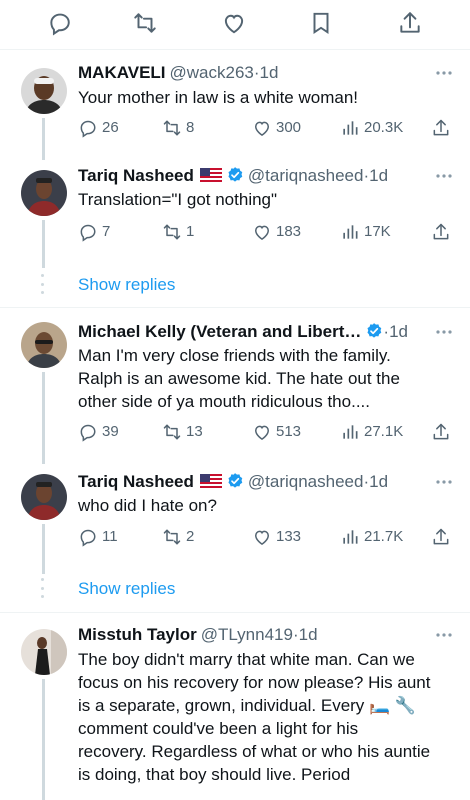  What do you see at coordinates (289, 536) in the screenshot?
I see `like-count: 133` at bounding box center [289, 536].